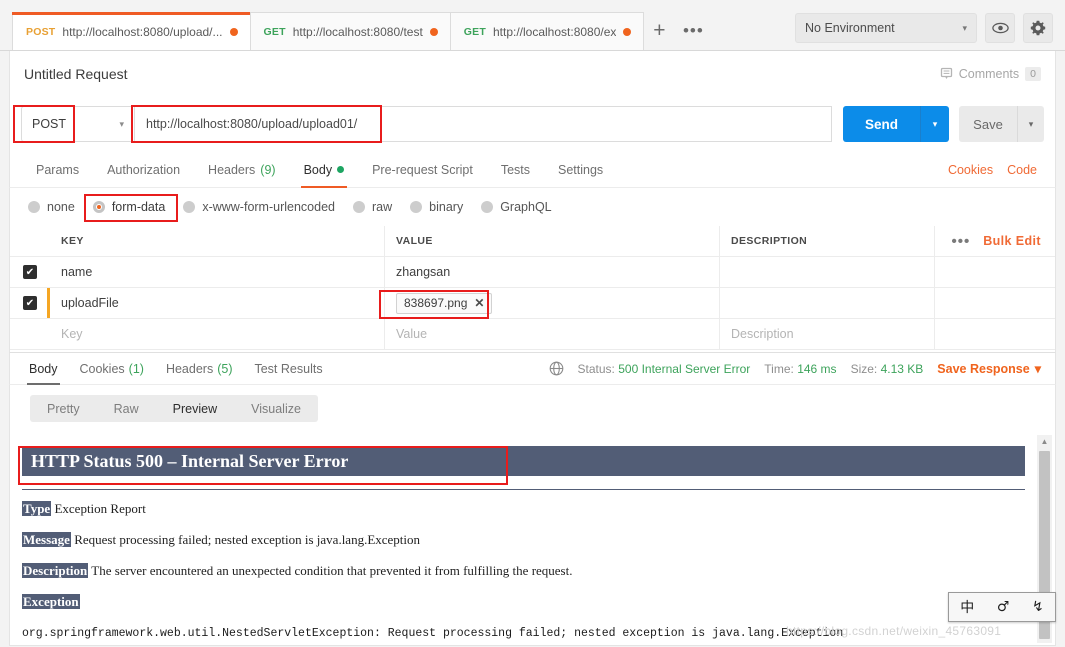 Image resolution: width=1065 pixels, height=647 pixels. Describe the element at coordinates (1022, 170) in the screenshot. I see `code-link: Code` at that location.